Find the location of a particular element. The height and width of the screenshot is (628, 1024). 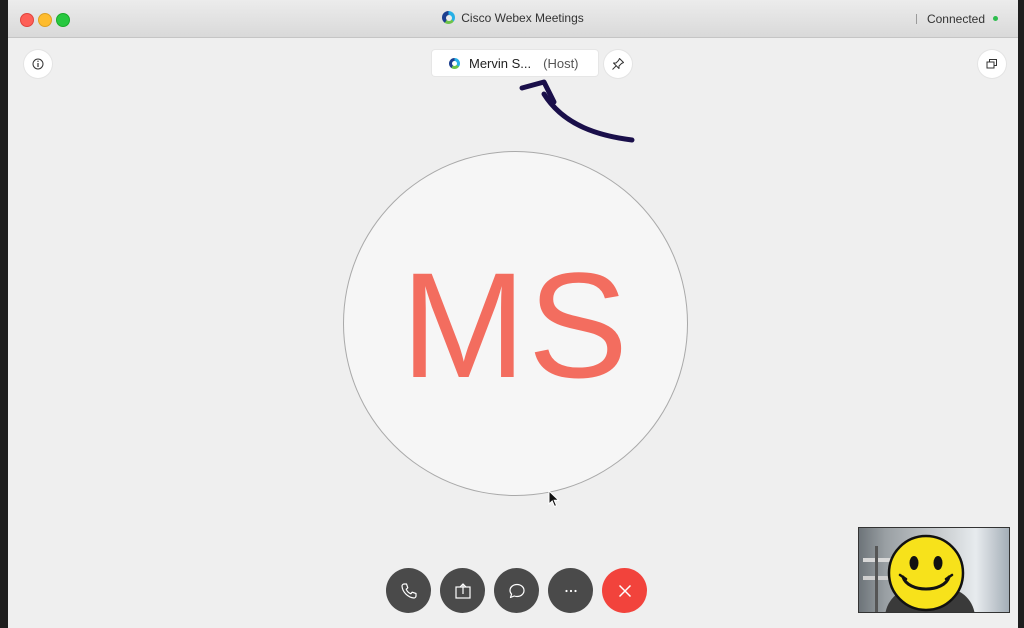

pin-icon is located at coordinates (618, 64).